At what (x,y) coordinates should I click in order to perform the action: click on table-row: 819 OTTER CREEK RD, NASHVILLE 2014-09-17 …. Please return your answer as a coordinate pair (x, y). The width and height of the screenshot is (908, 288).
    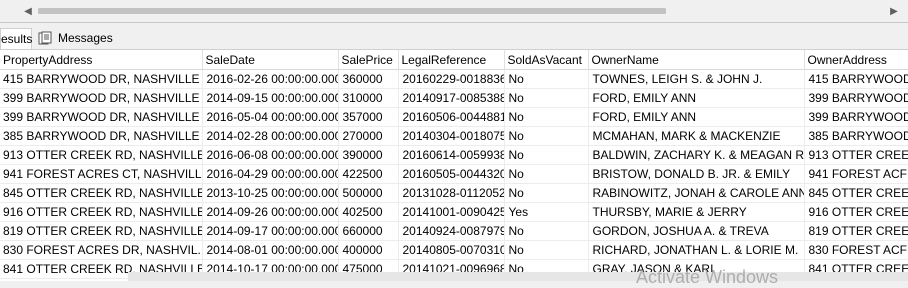
    Looking at the image, I should click on (454, 231).